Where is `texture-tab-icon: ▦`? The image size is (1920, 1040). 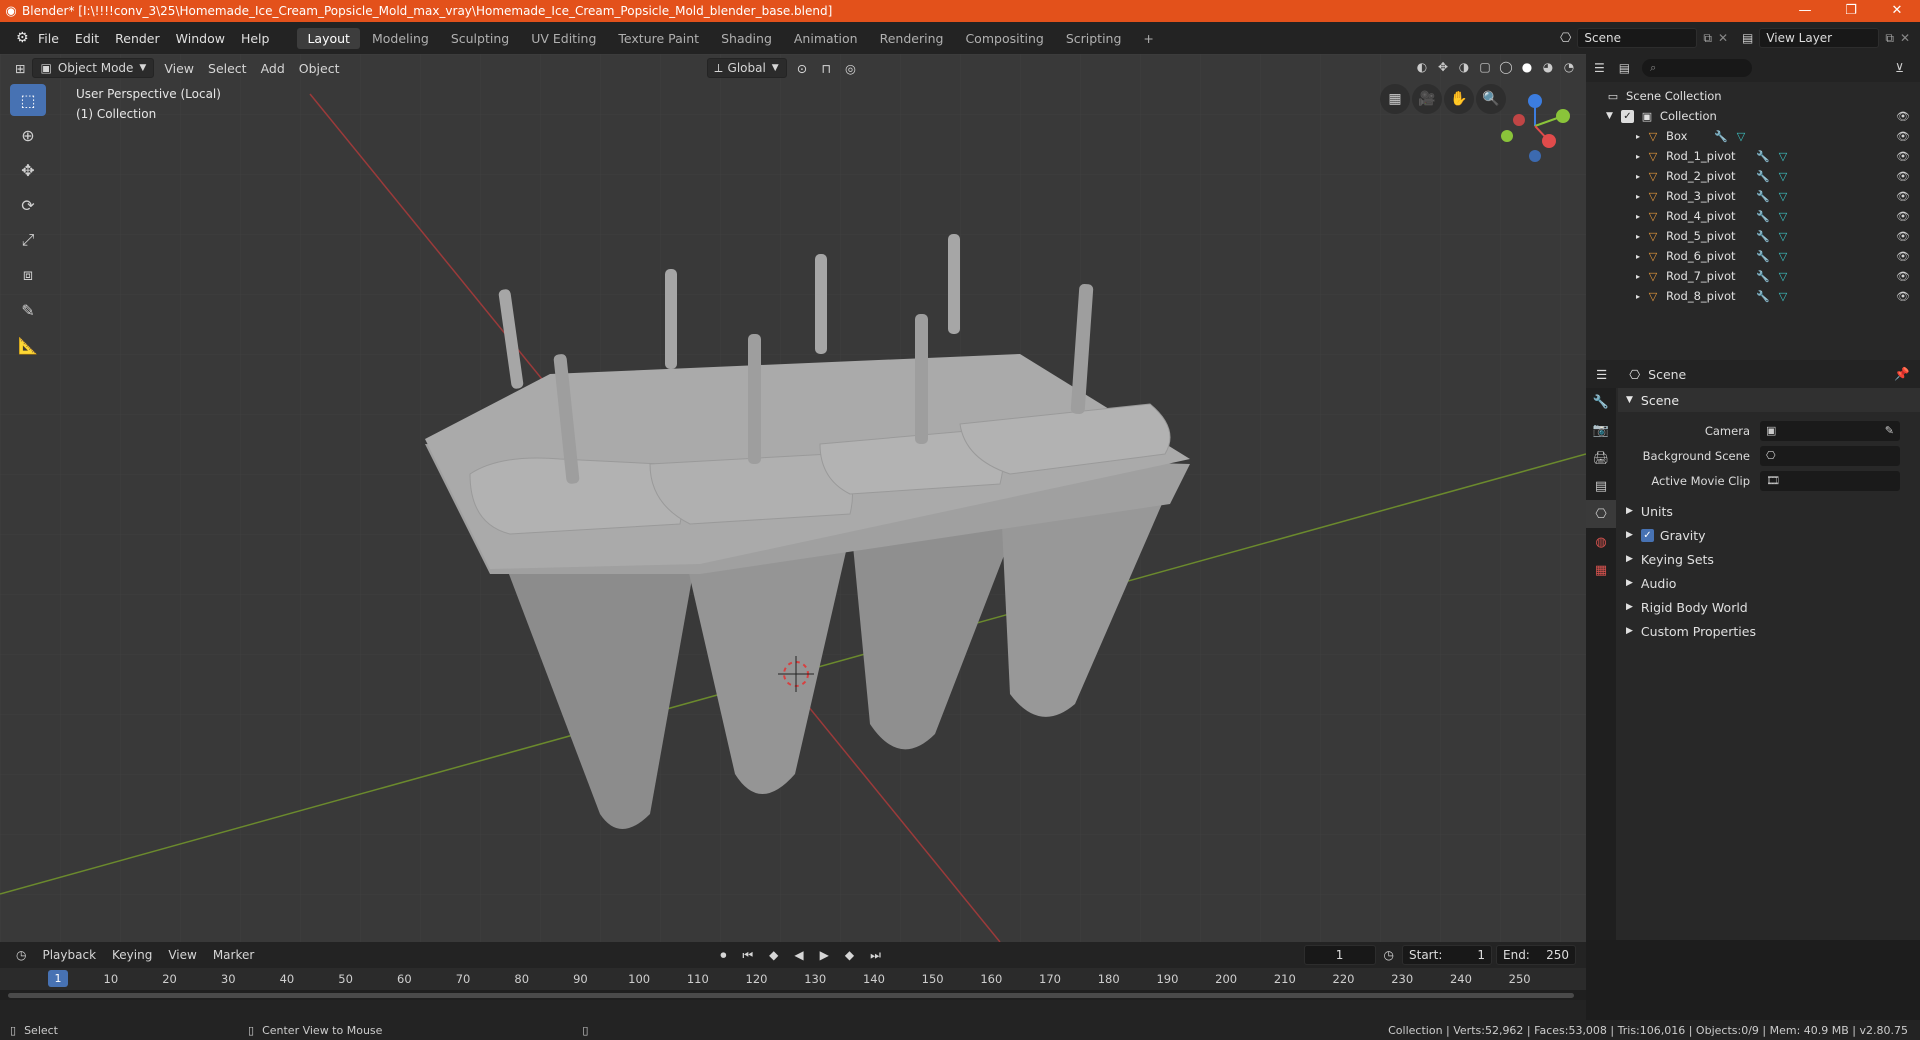 texture-tab-icon: ▦ is located at coordinates (1601, 570).